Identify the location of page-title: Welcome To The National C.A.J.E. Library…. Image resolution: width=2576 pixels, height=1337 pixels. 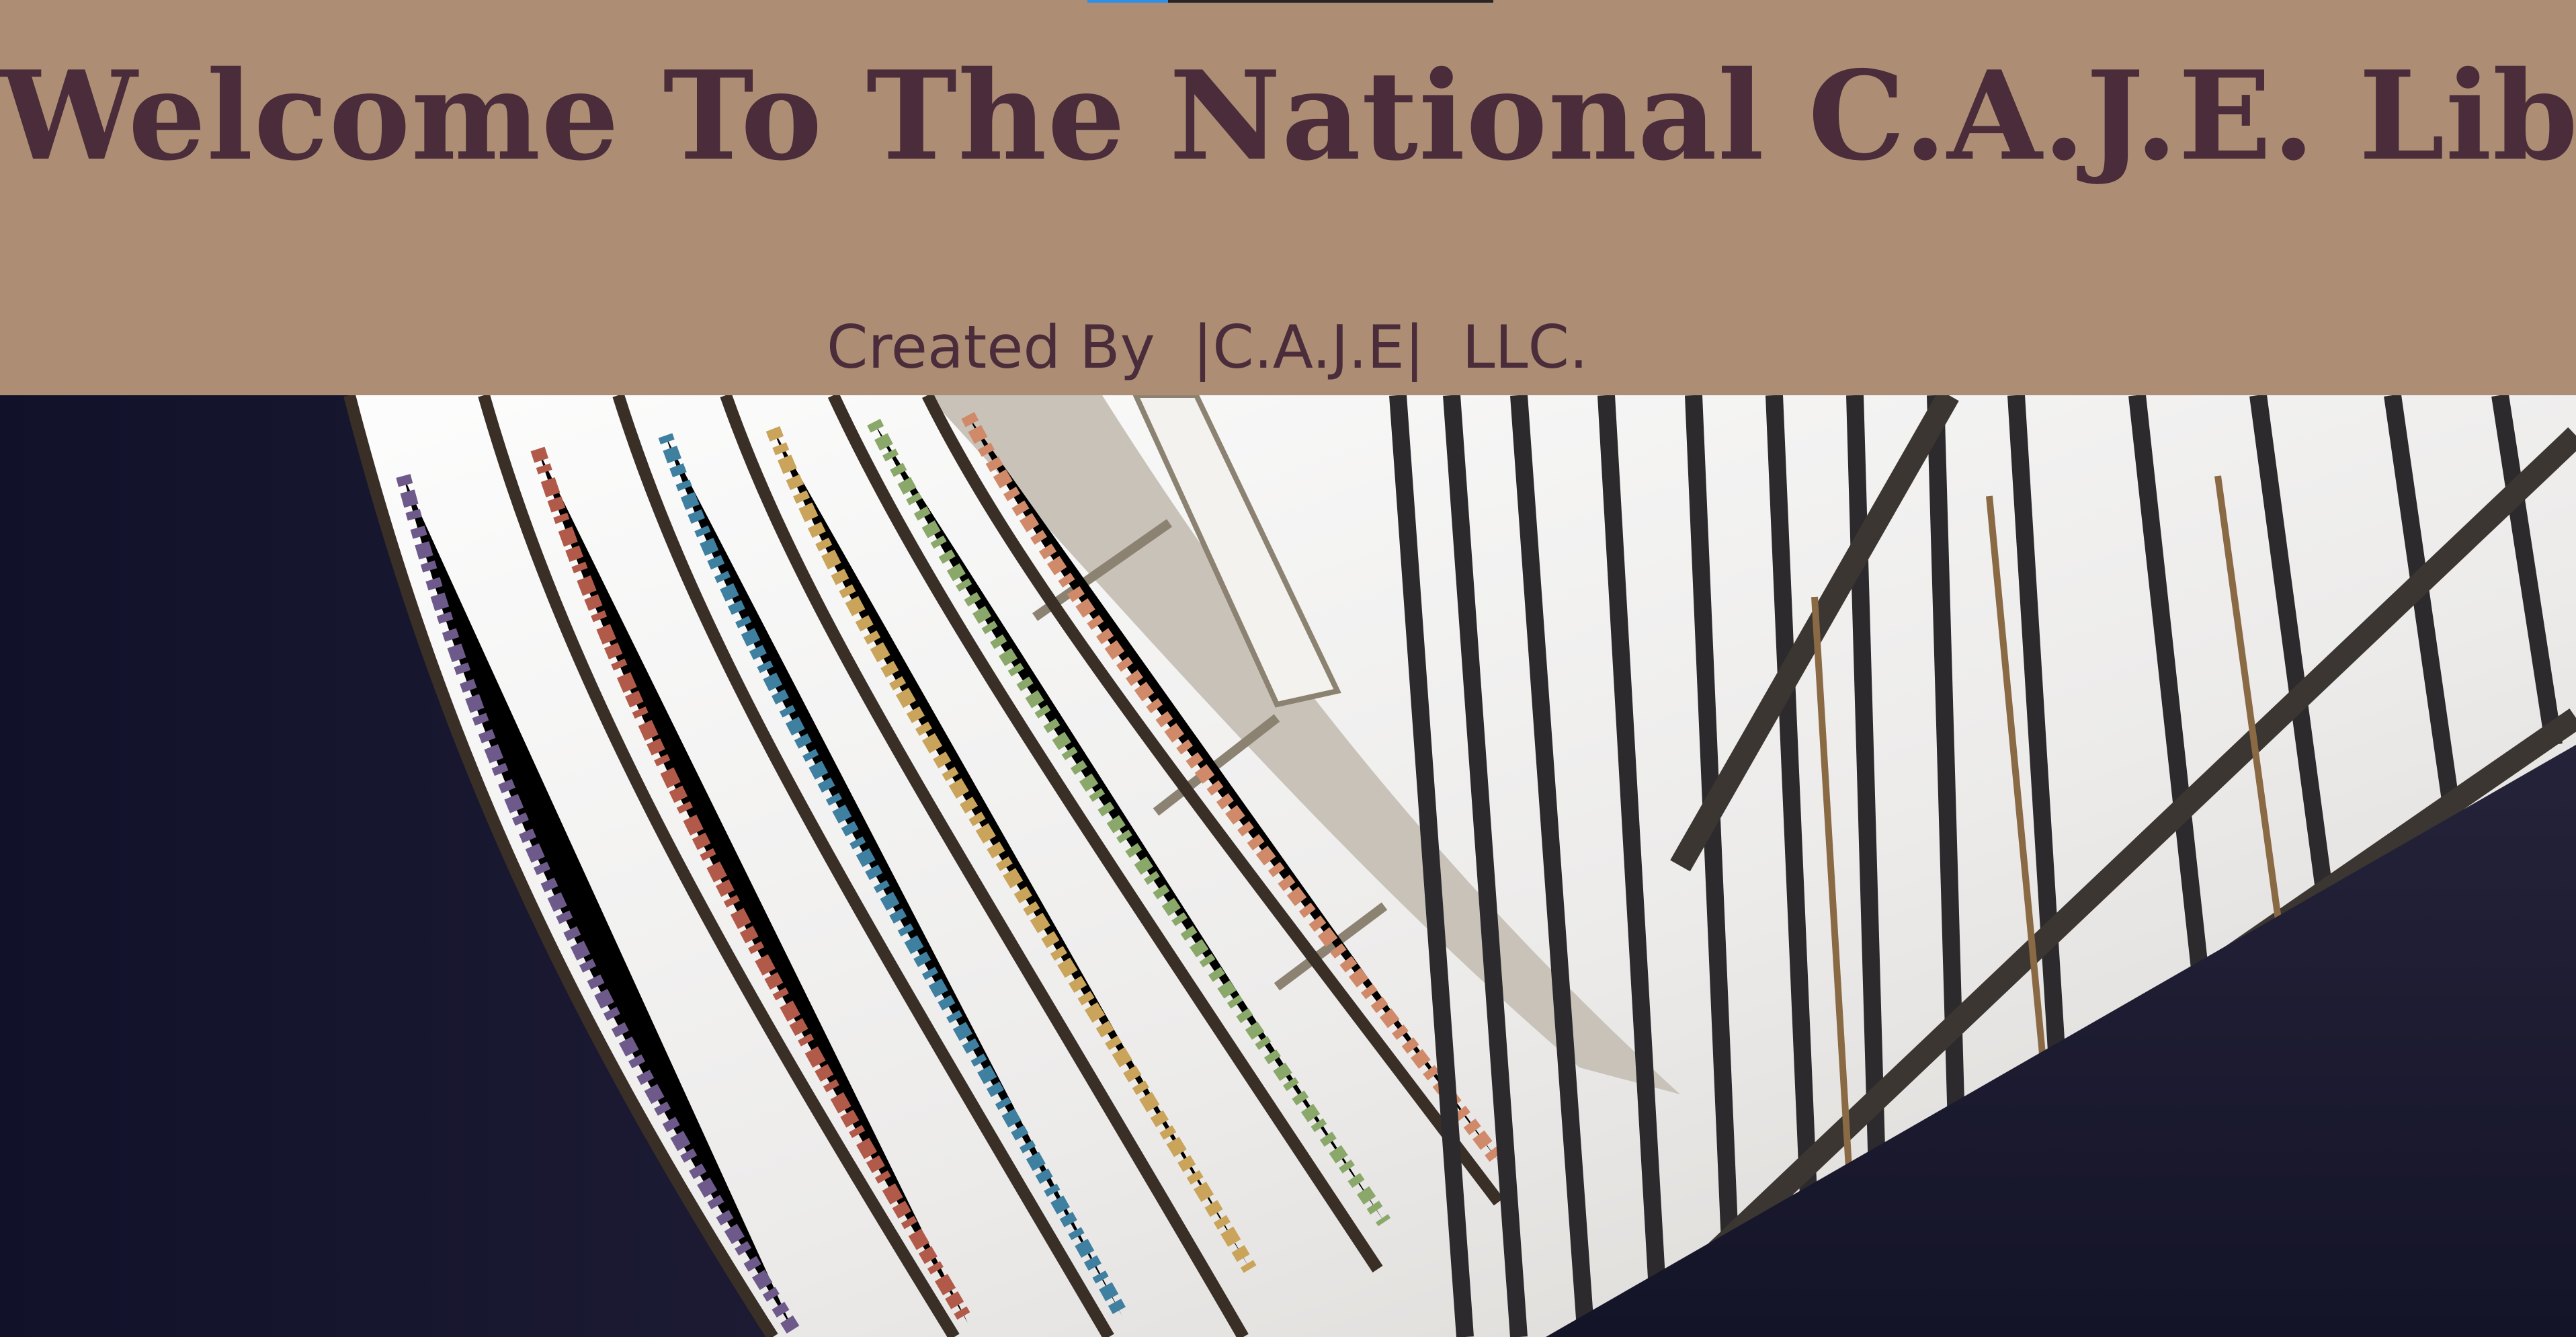
(1288, 116).